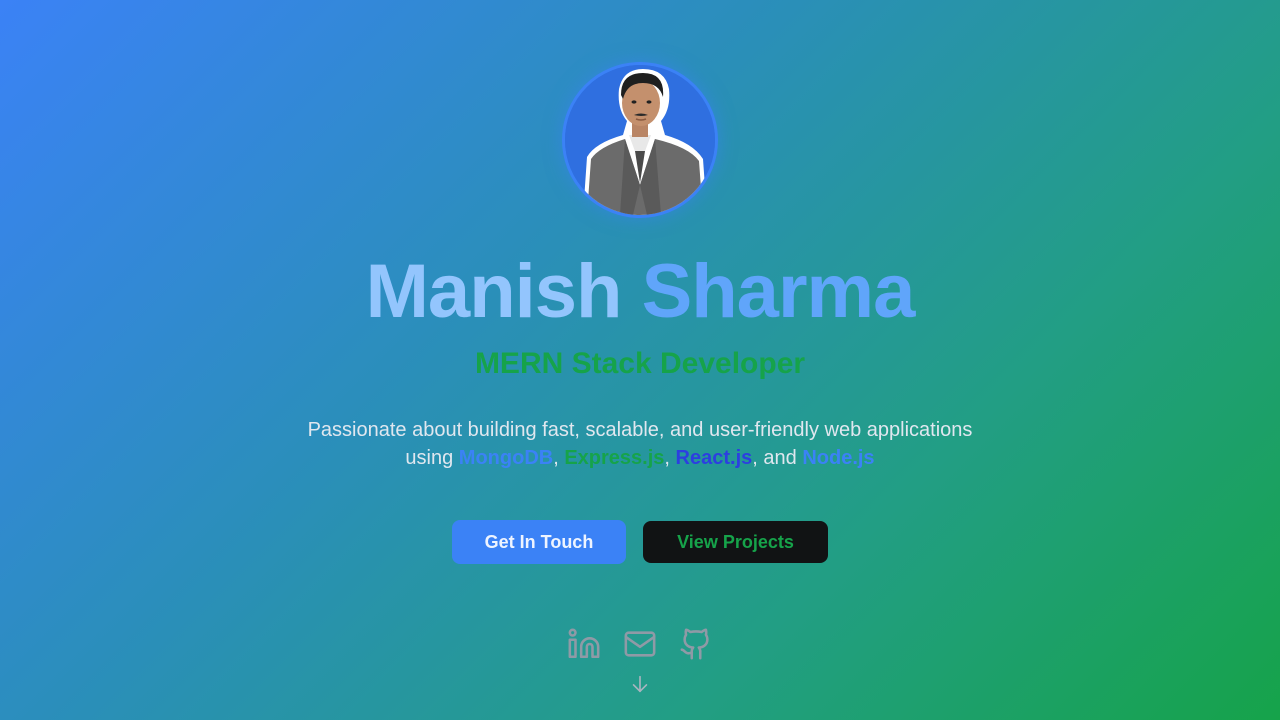 This screenshot has width=1280, height=720. I want to click on tech-react: React.js, so click(714, 458).